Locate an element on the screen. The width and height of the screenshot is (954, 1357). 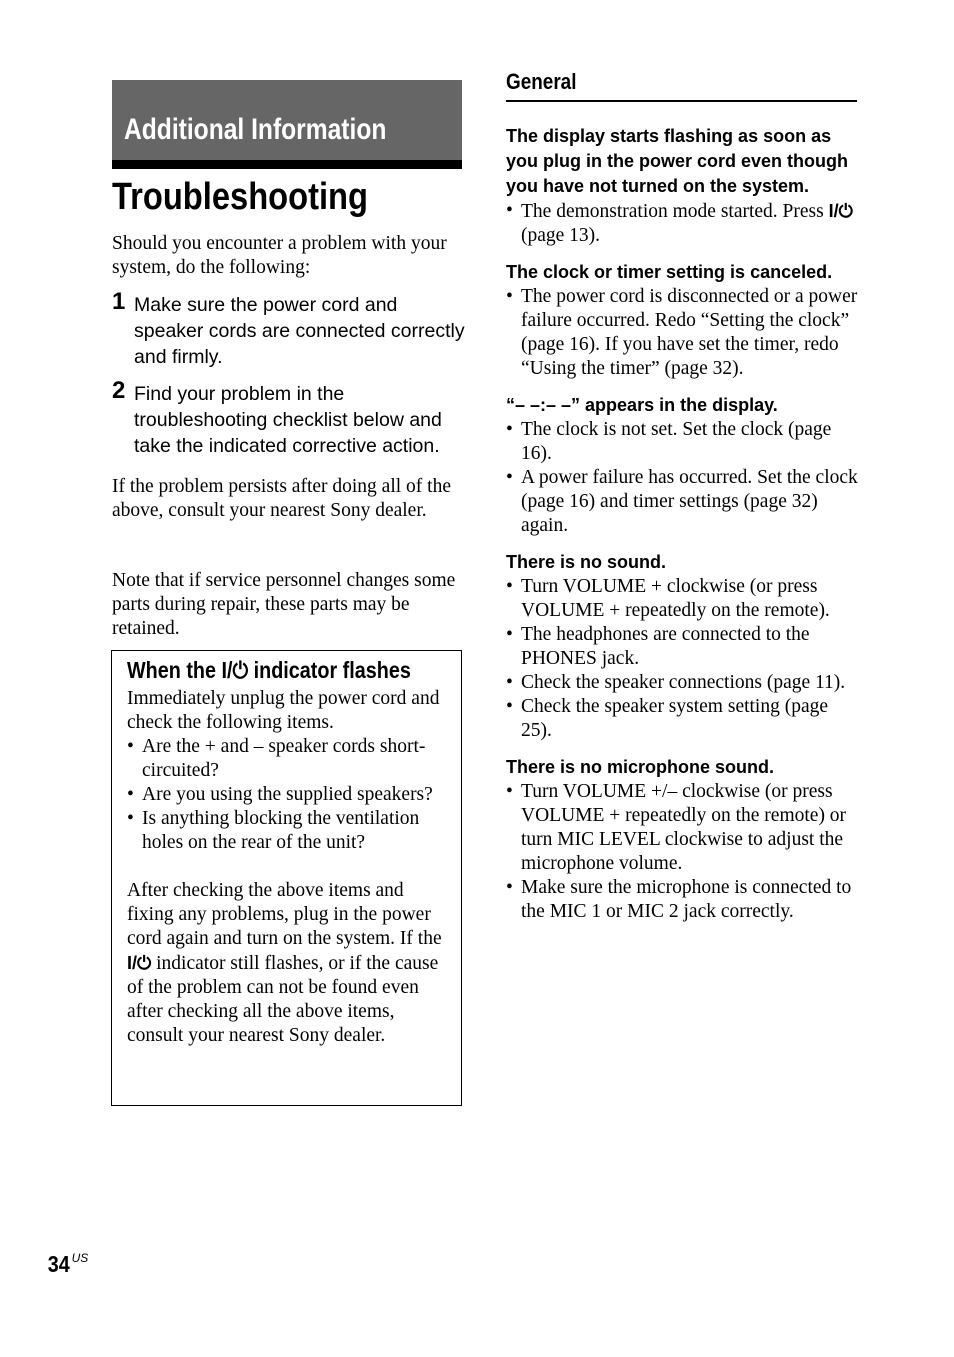
problem-heading: There is no microphone sound. is located at coordinates (640, 767).